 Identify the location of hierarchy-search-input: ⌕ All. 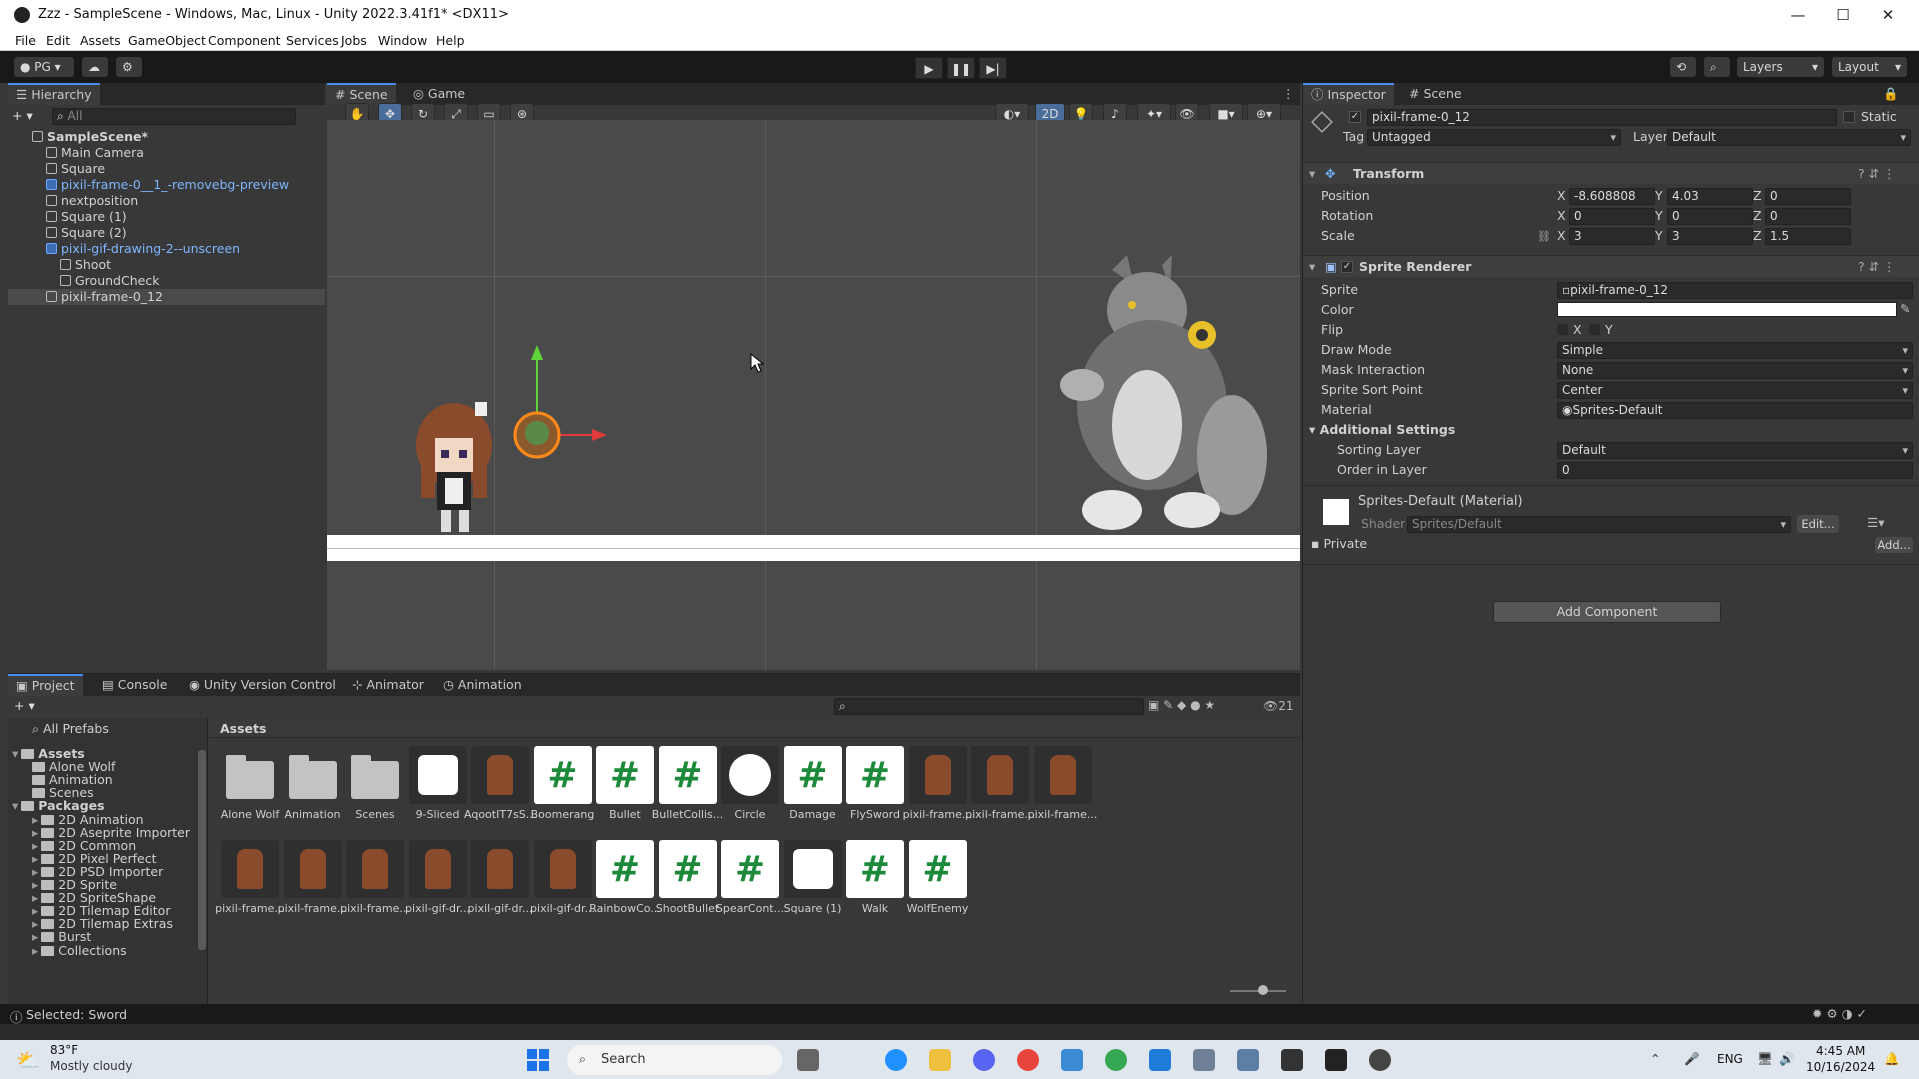
(174, 116).